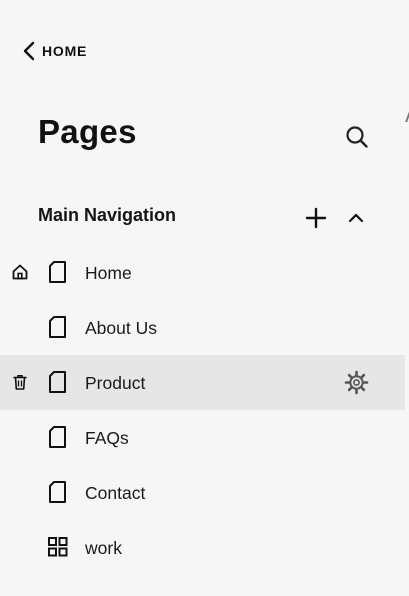 The height and width of the screenshot is (596, 409). I want to click on panel-edge-mark, so click(407, 117).